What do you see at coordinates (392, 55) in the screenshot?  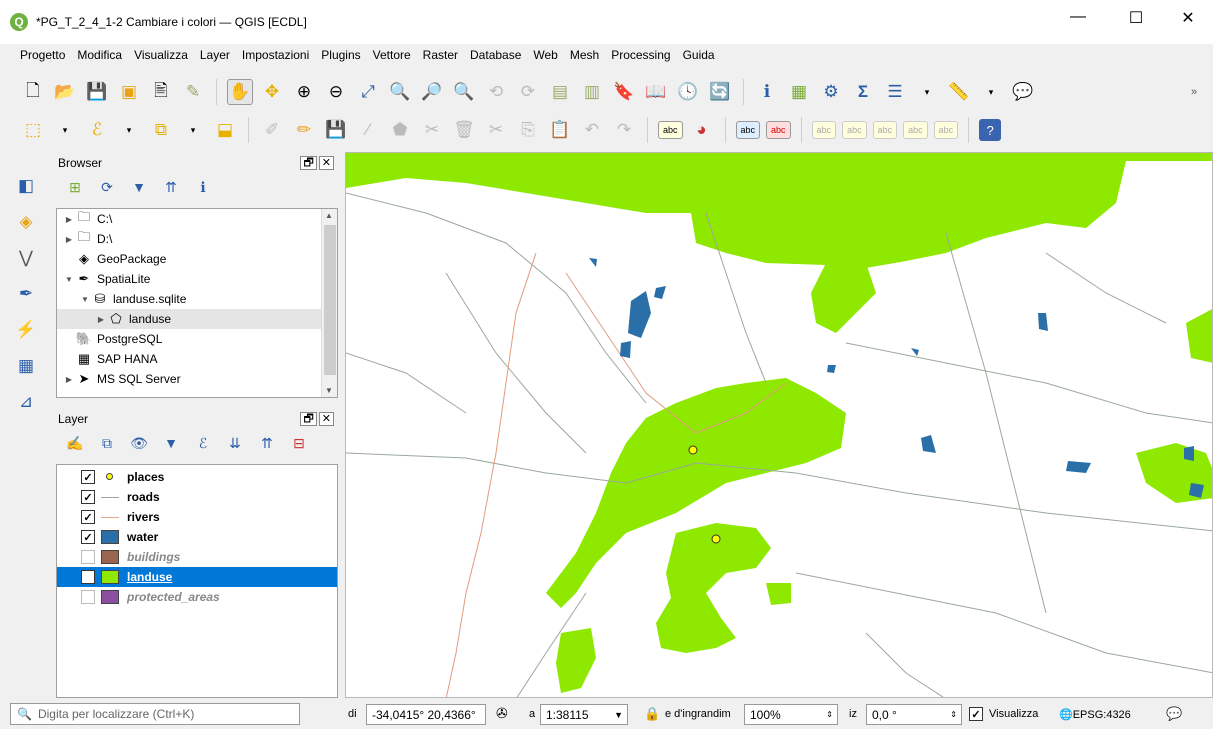 I see `menu-item-vettore: Vettore` at bounding box center [392, 55].